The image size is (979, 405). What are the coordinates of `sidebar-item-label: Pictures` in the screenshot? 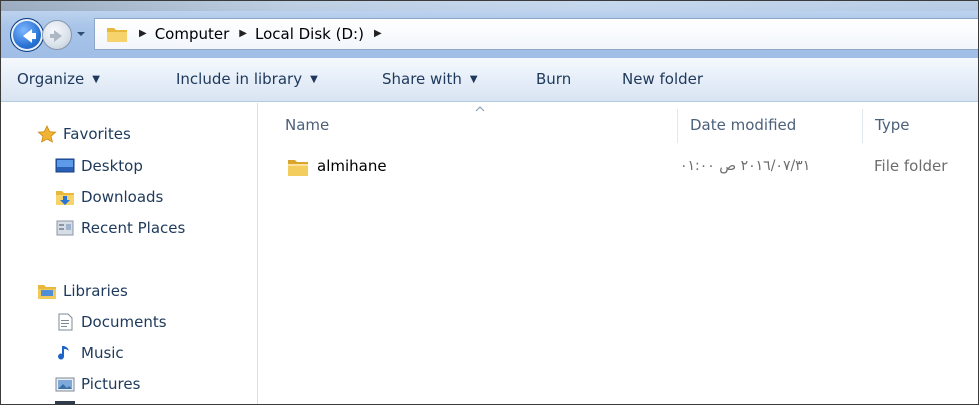 It's located at (111, 384).